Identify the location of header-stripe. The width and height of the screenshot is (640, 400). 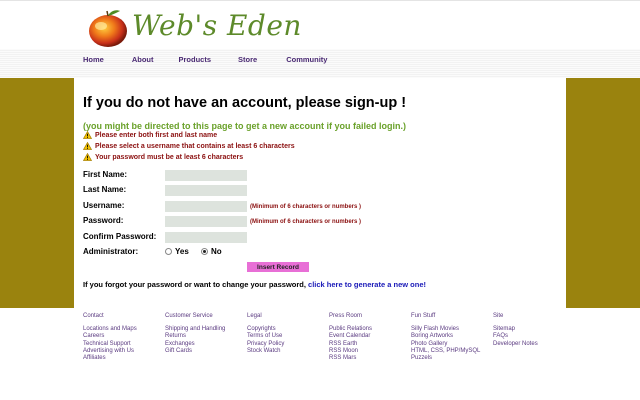
(320, 64).